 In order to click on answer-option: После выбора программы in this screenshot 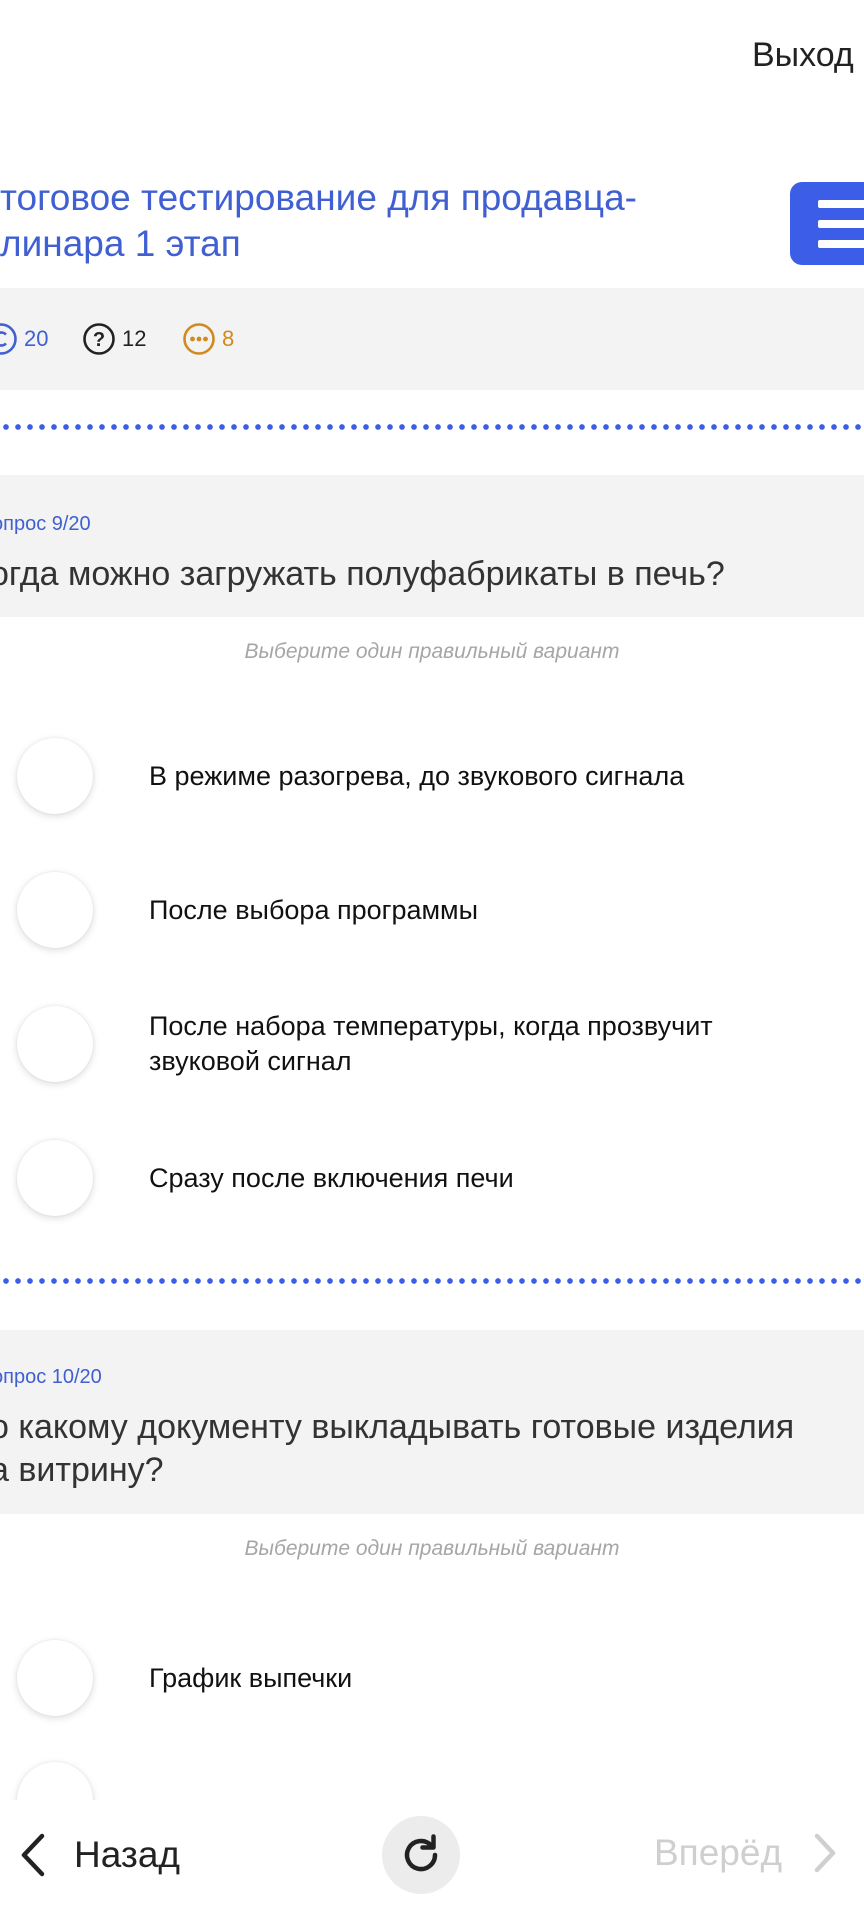, I will do `click(432, 910)`.